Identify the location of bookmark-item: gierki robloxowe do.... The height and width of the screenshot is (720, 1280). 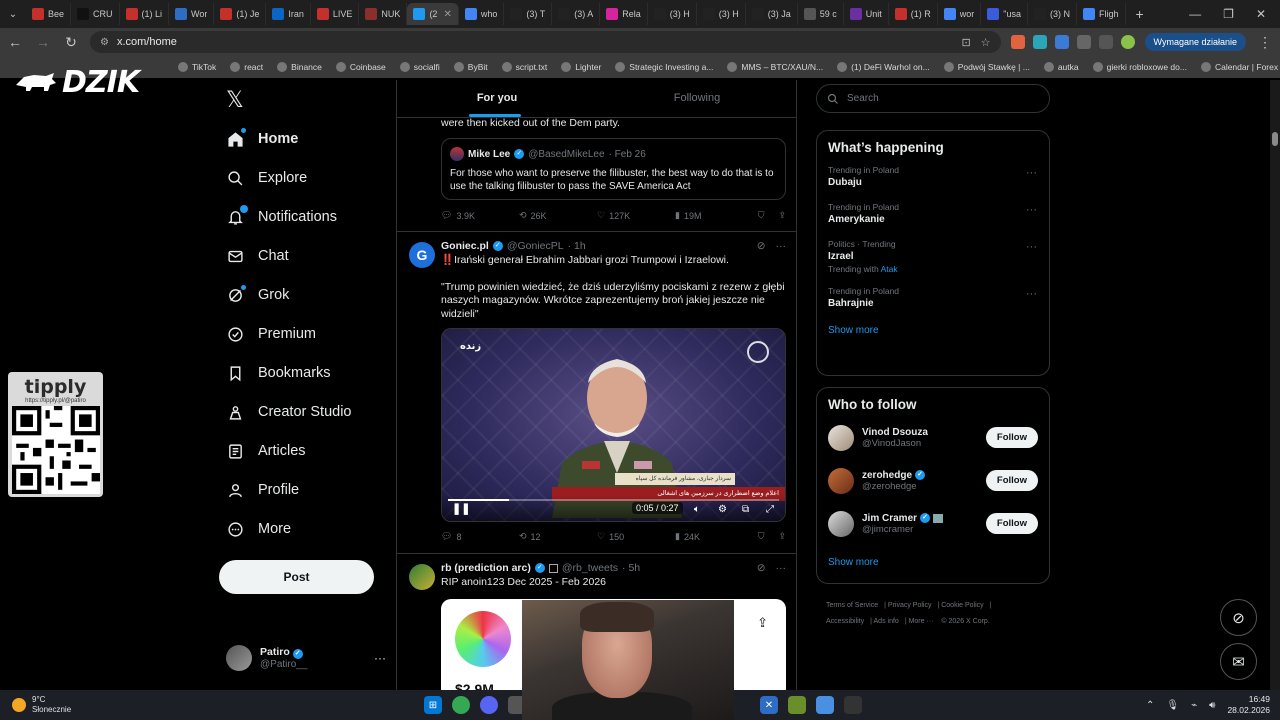
(1139, 67).